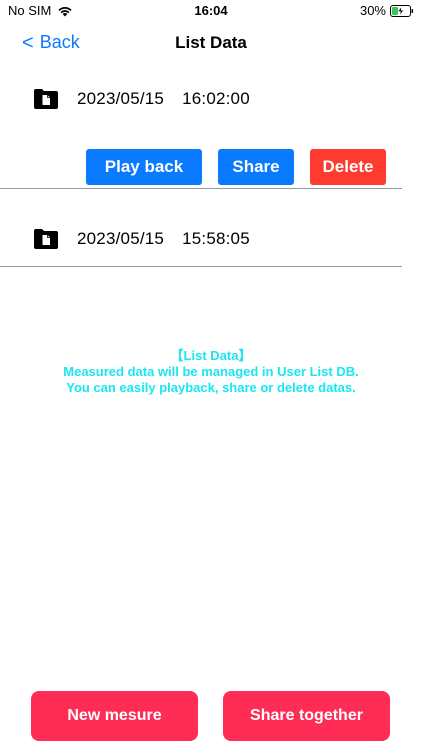  What do you see at coordinates (348, 167) in the screenshot?
I see `delete-button: Delete` at bounding box center [348, 167].